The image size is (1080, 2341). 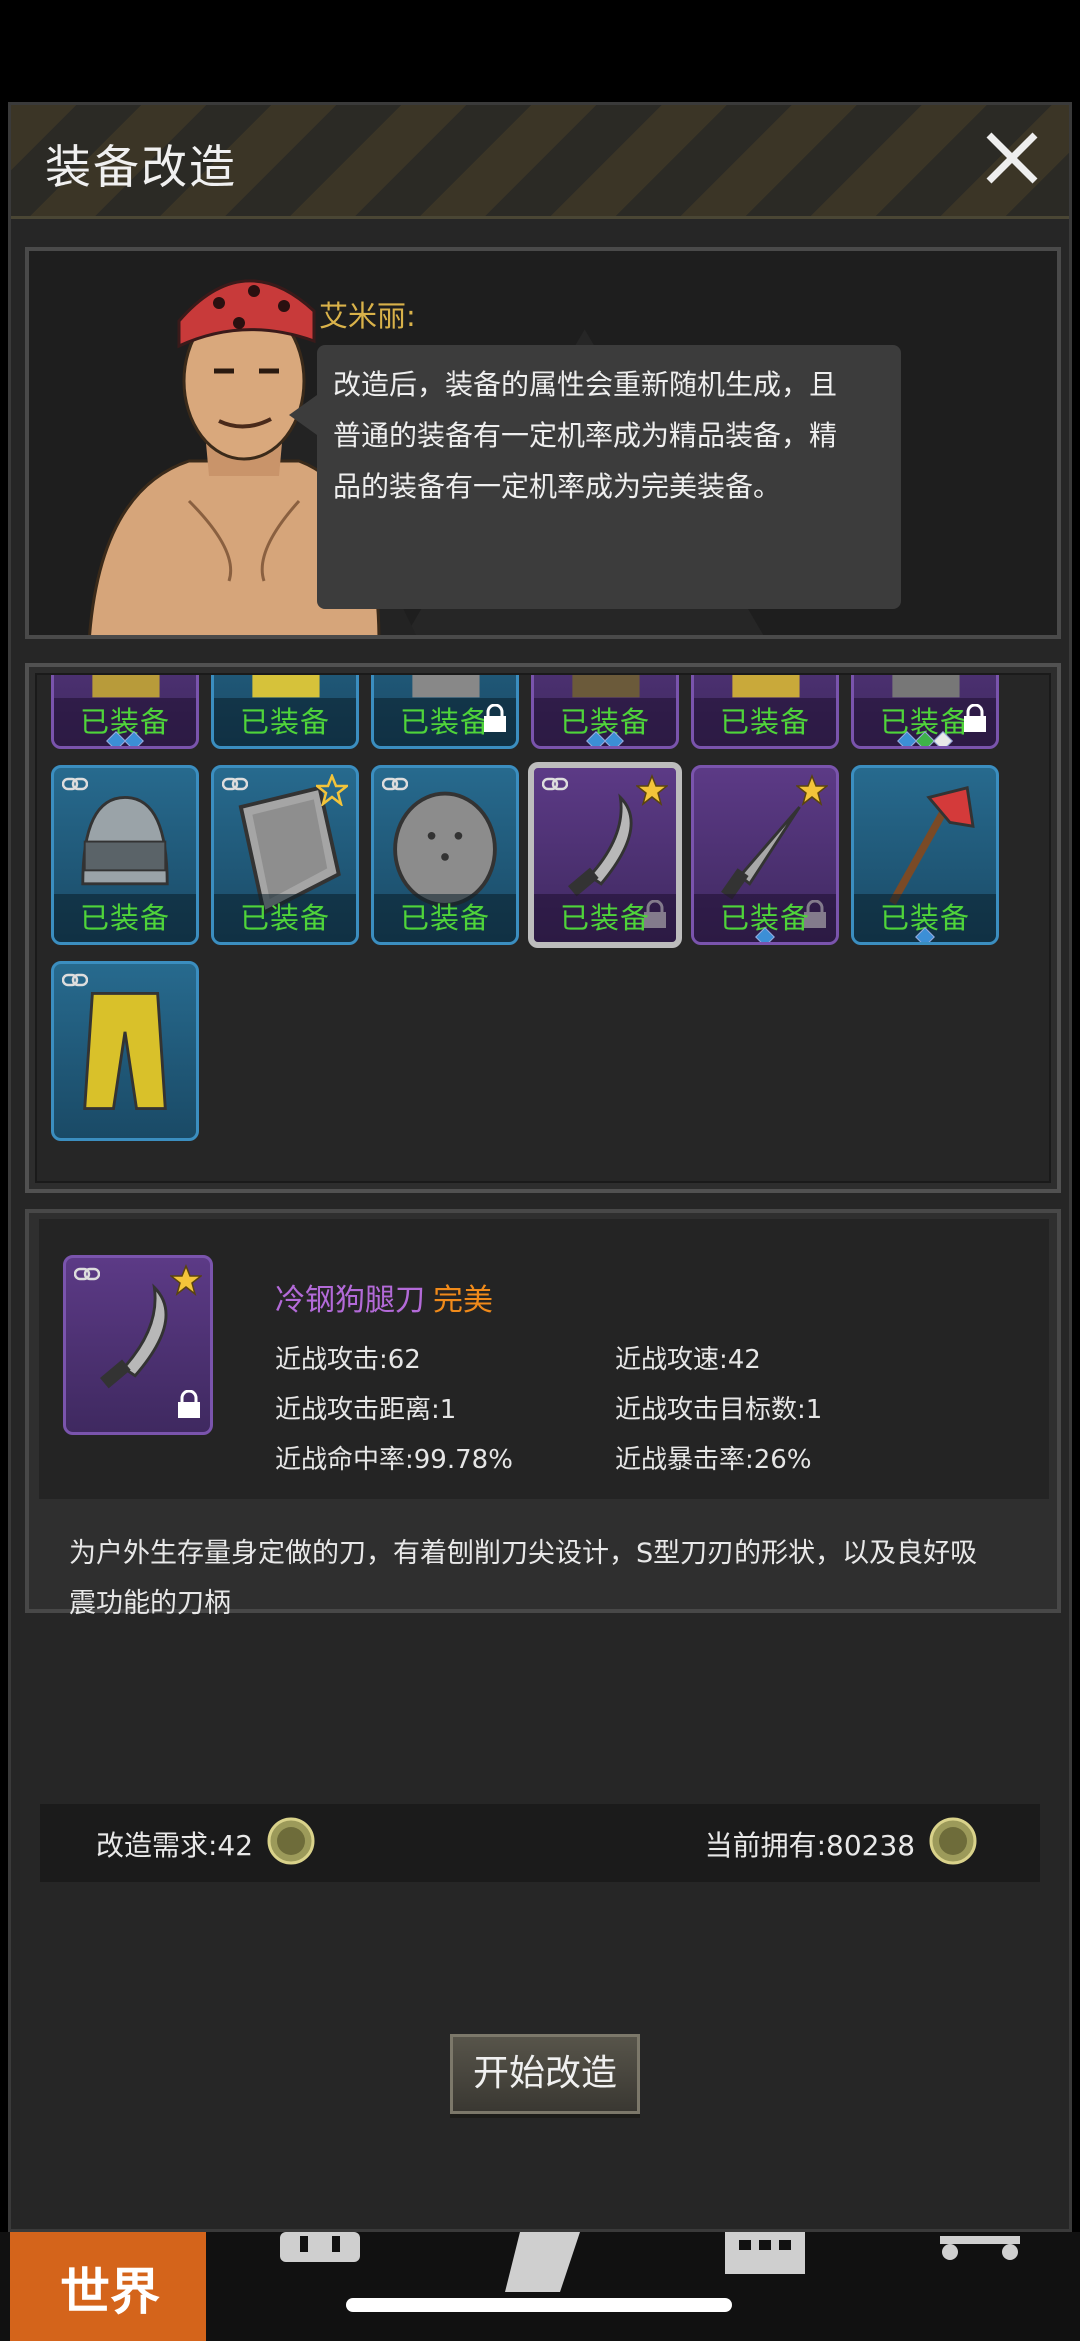 What do you see at coordinates (463, 1300) in the screenshot?
I see `item-quality: 完美` at bounding box center [463, 1300].